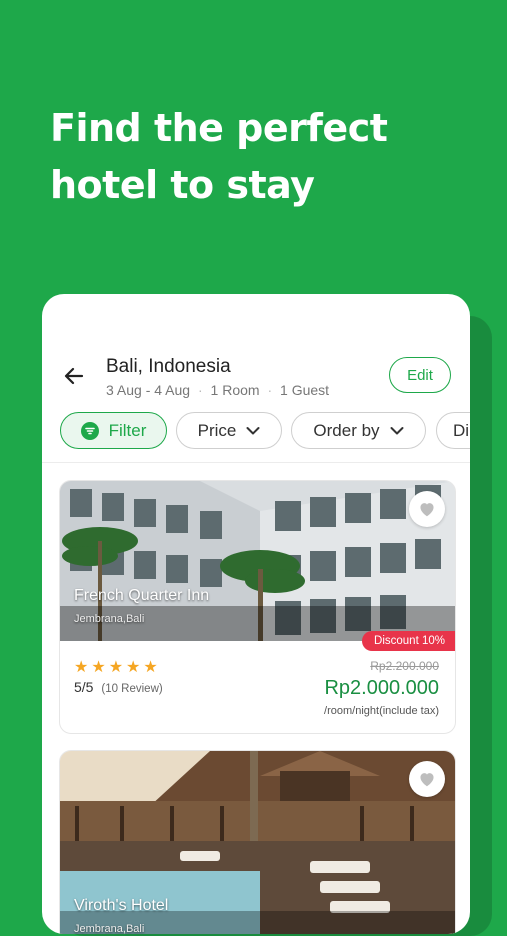  What do you see at coordinates (217, 430) in the screenshot?
I see `price-chip-label: Price` at bounding box center [217, 430].